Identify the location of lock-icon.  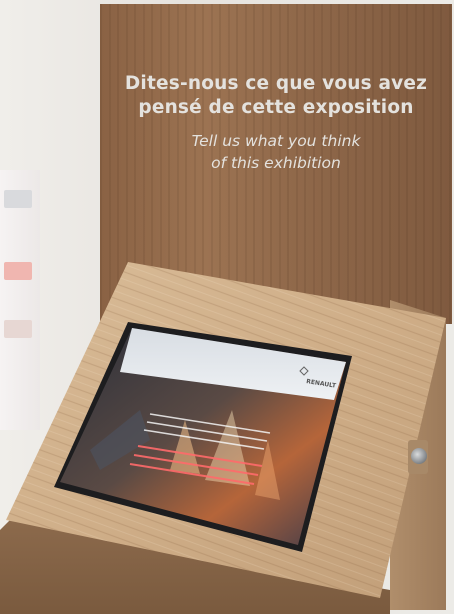
(419, 456).